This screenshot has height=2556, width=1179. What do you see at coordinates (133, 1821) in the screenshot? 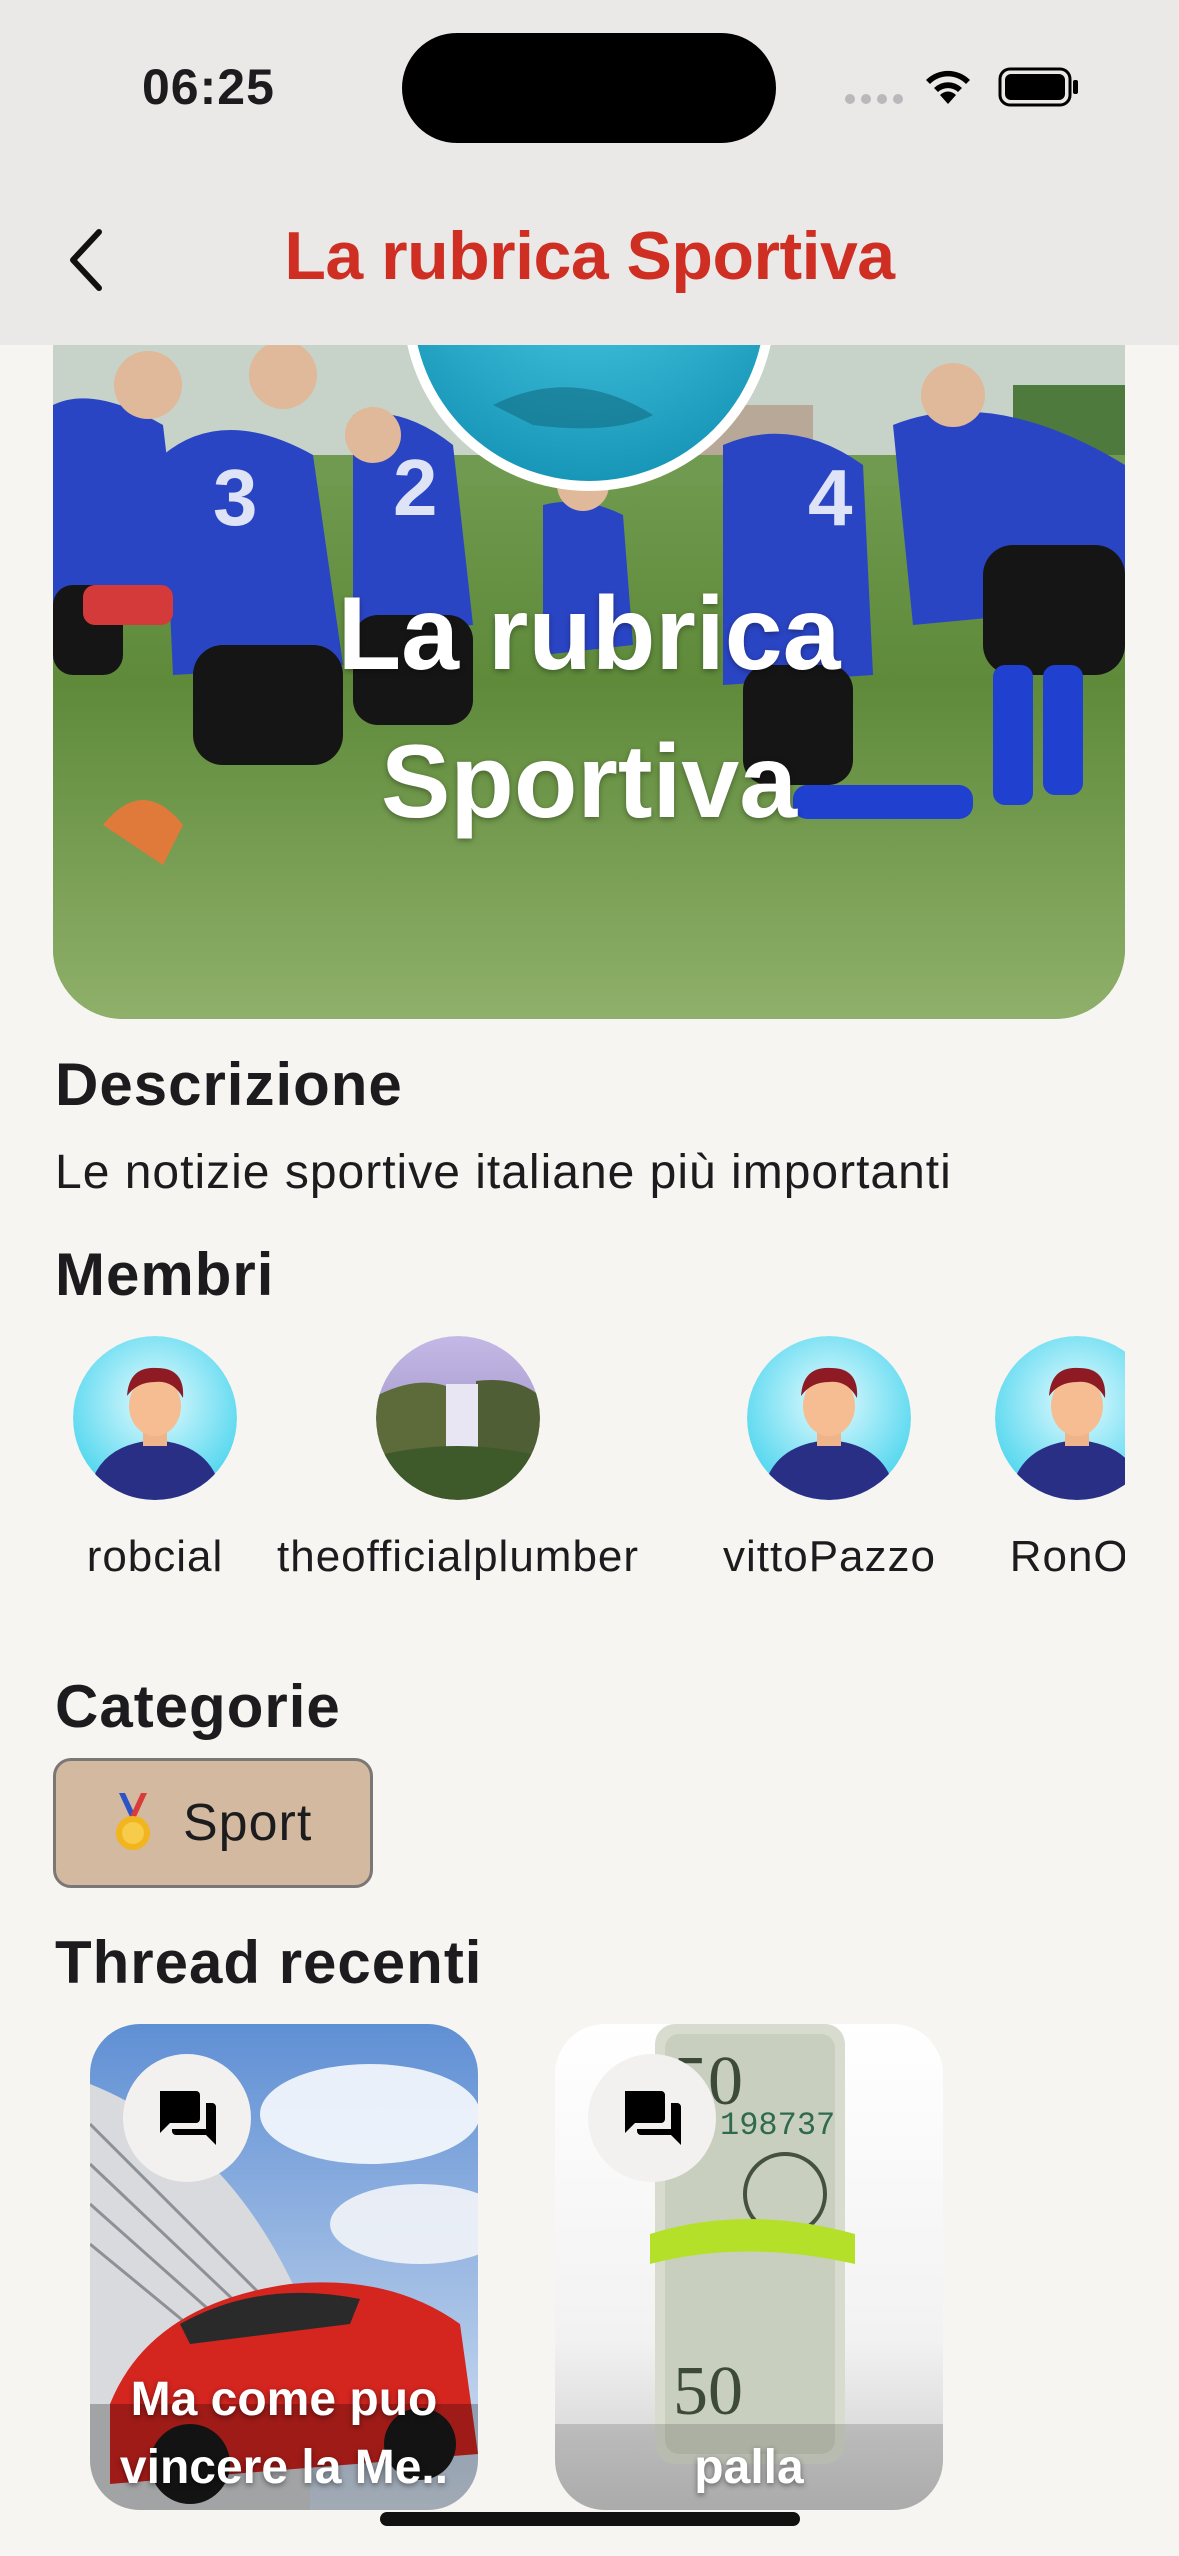
I see `medal-icon` at bounding box center [133, 1821].